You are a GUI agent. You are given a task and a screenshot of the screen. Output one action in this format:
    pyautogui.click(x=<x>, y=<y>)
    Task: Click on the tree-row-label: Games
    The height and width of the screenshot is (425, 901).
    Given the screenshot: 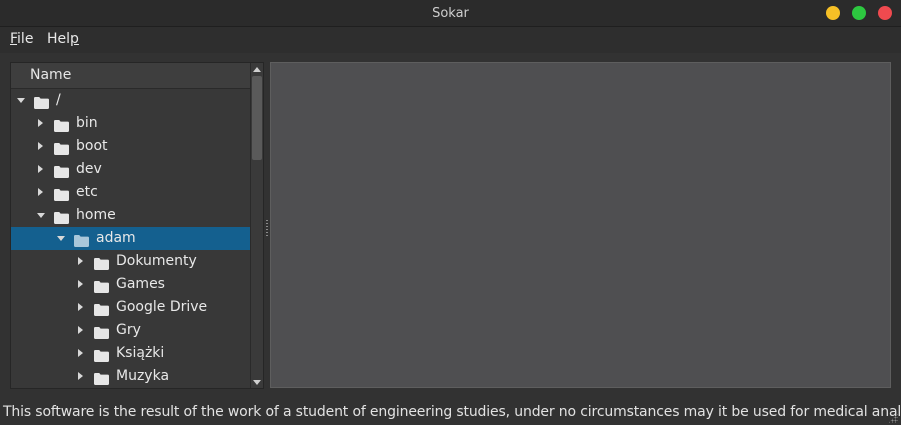 What is the action you would take?
    pyautogui.click(x=140, y=284)
    